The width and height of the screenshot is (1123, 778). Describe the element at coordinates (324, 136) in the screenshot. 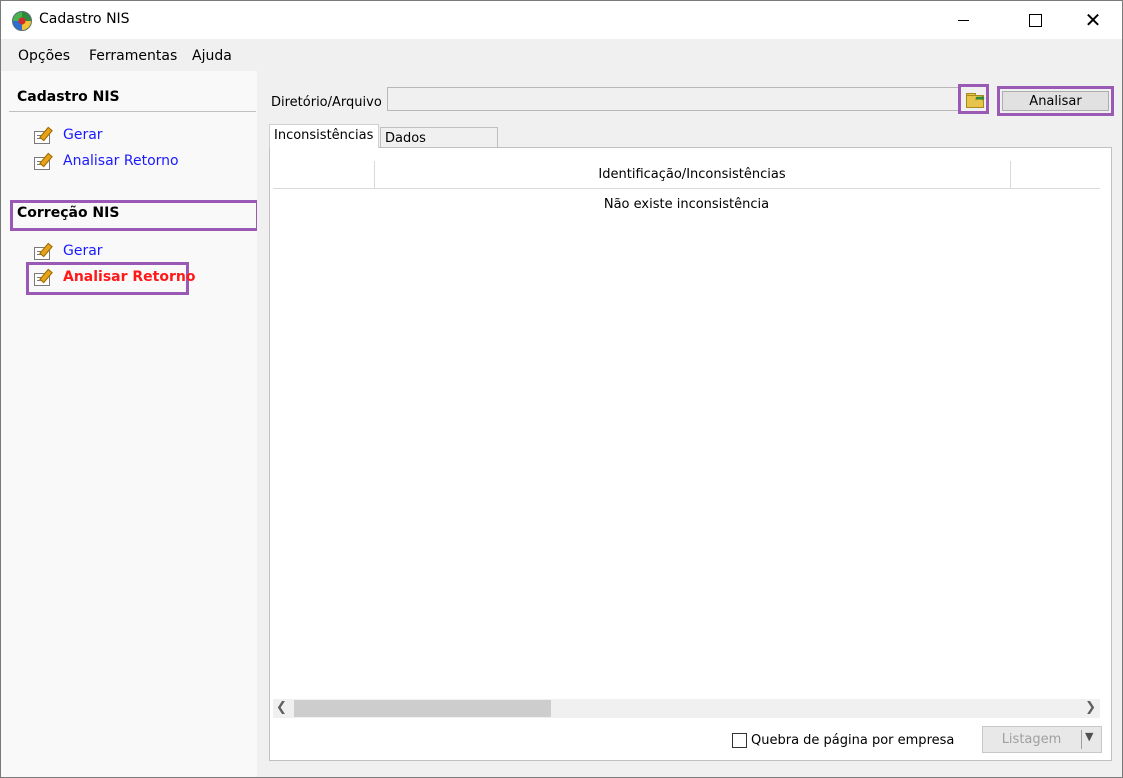

I see `tab-inconsistencias: Inconsistências` at that location.